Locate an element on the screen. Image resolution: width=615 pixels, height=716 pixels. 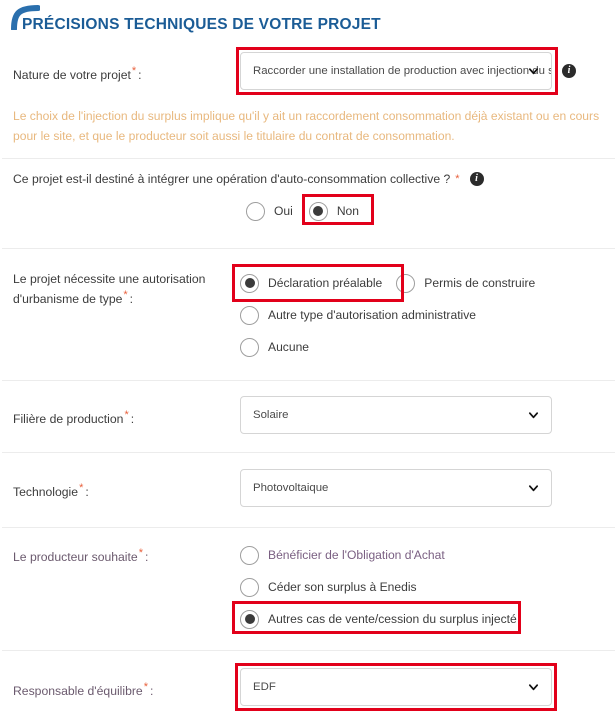
radio-circle-non is located at coordinates (318, 211).